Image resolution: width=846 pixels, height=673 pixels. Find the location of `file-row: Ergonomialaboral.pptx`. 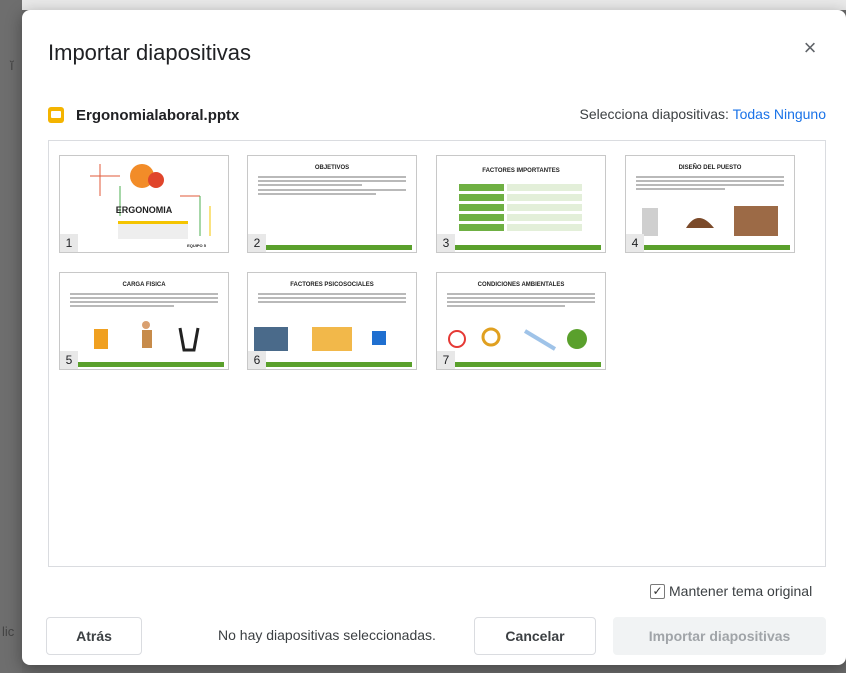

file-row: Ergonomialaboral.pptx is located at coordinates (143, 115).